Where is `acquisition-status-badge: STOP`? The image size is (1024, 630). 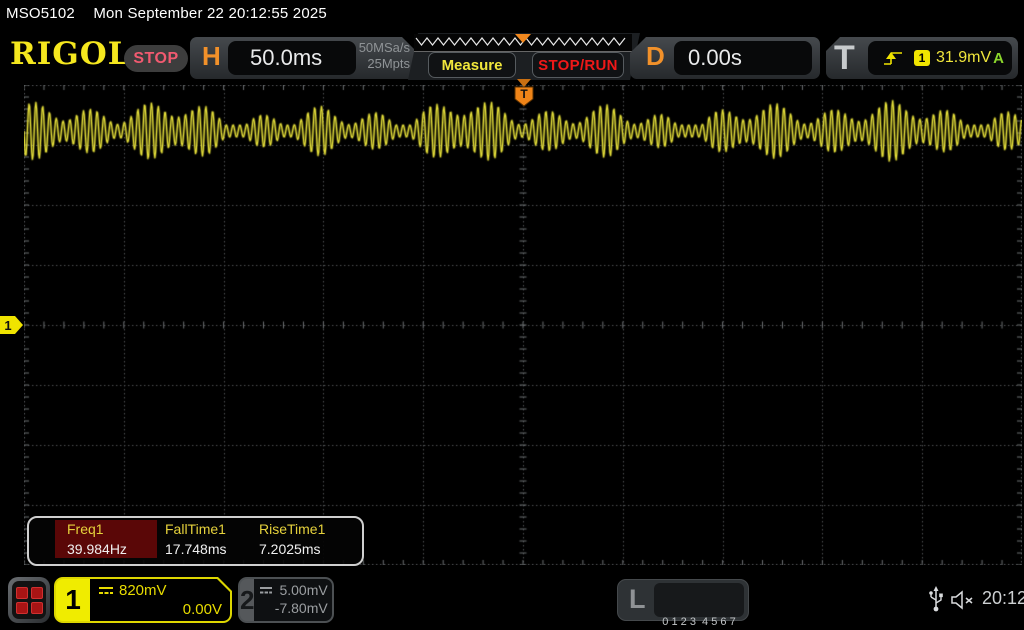
acquisition-status-badge: STOP is located at coordinates (156, 58).